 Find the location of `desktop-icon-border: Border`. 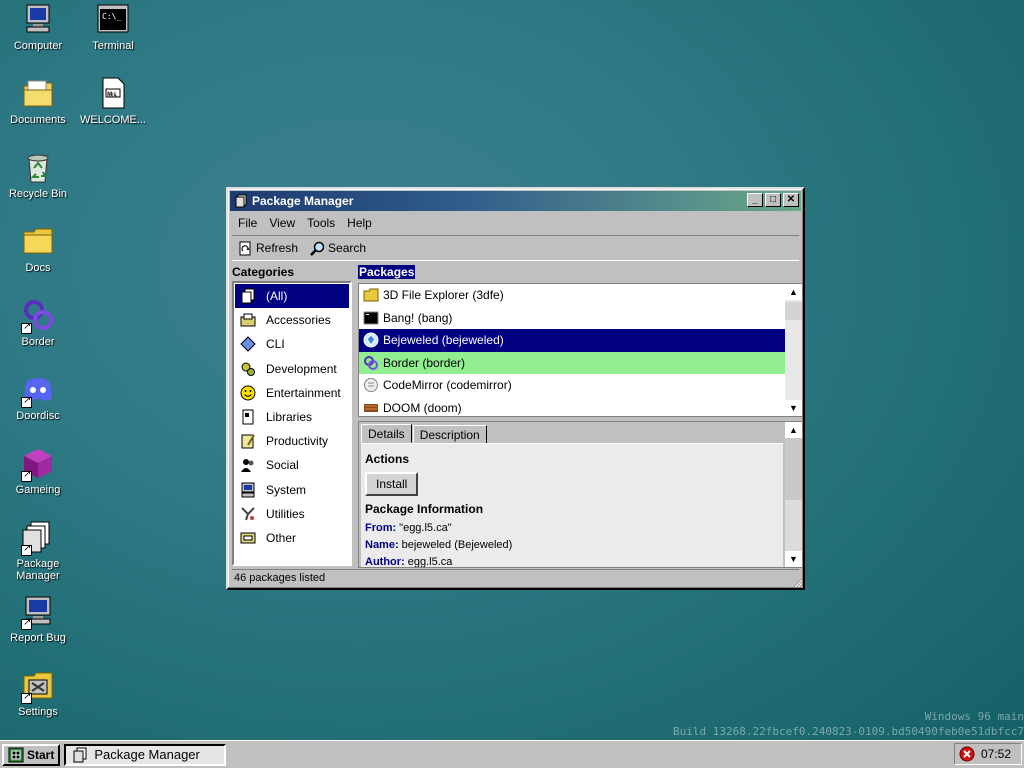

desktop-icon-border: Border is located at coordinates (38, 323).